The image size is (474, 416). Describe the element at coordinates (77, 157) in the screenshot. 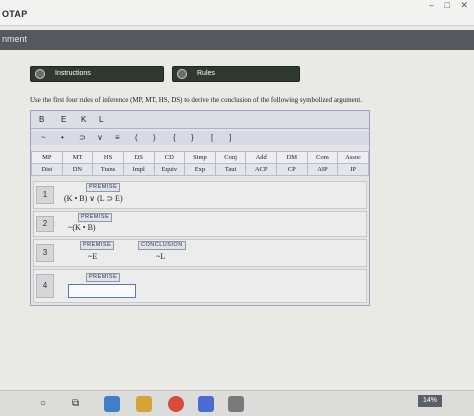

I see `rule-button-mt: MT` at that location.